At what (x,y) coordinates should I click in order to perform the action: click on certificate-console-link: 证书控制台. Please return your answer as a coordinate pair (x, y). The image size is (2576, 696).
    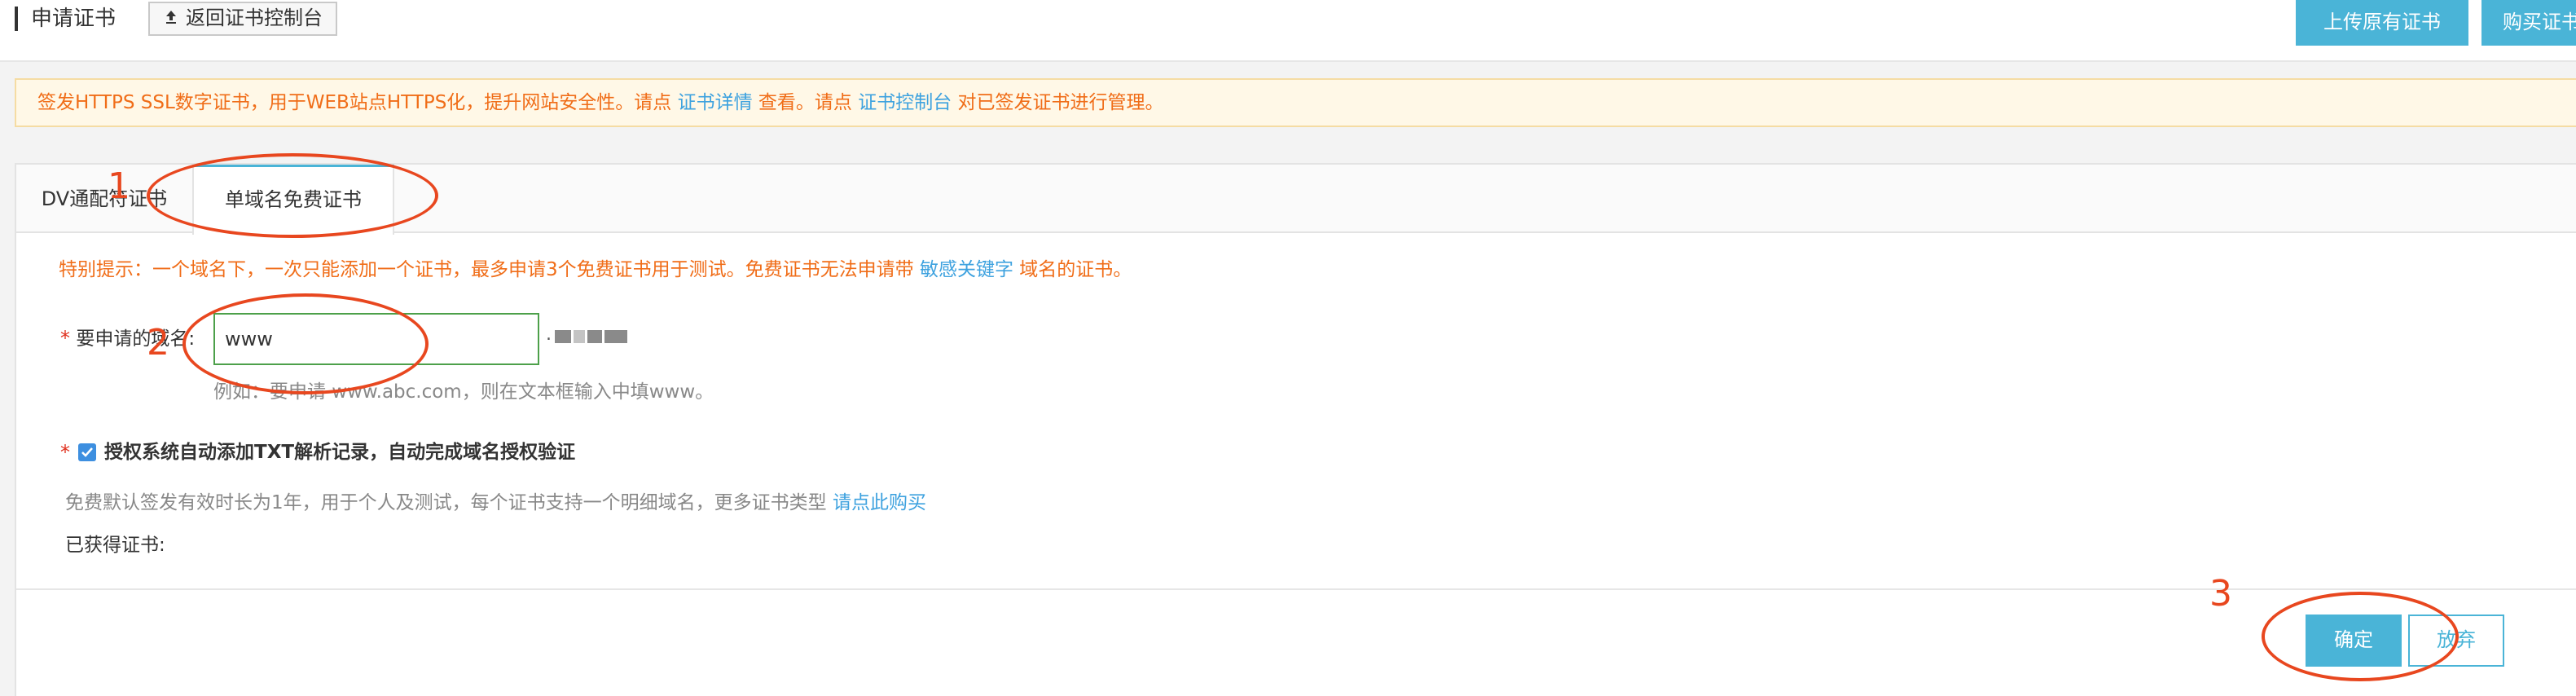
    Looking at the image, I should click on (905, 103).